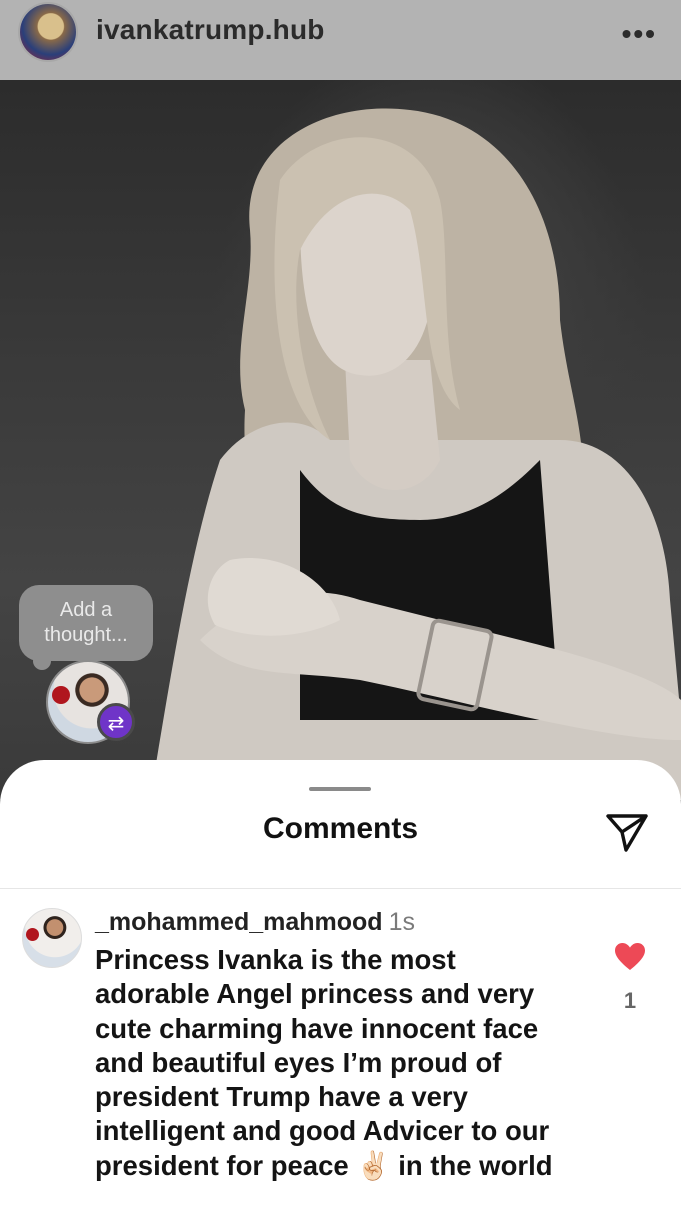  Describe the element at coordinates (315, 994) in the screenshot. I see `comment-line: adorable Angel princess and very` at that location.